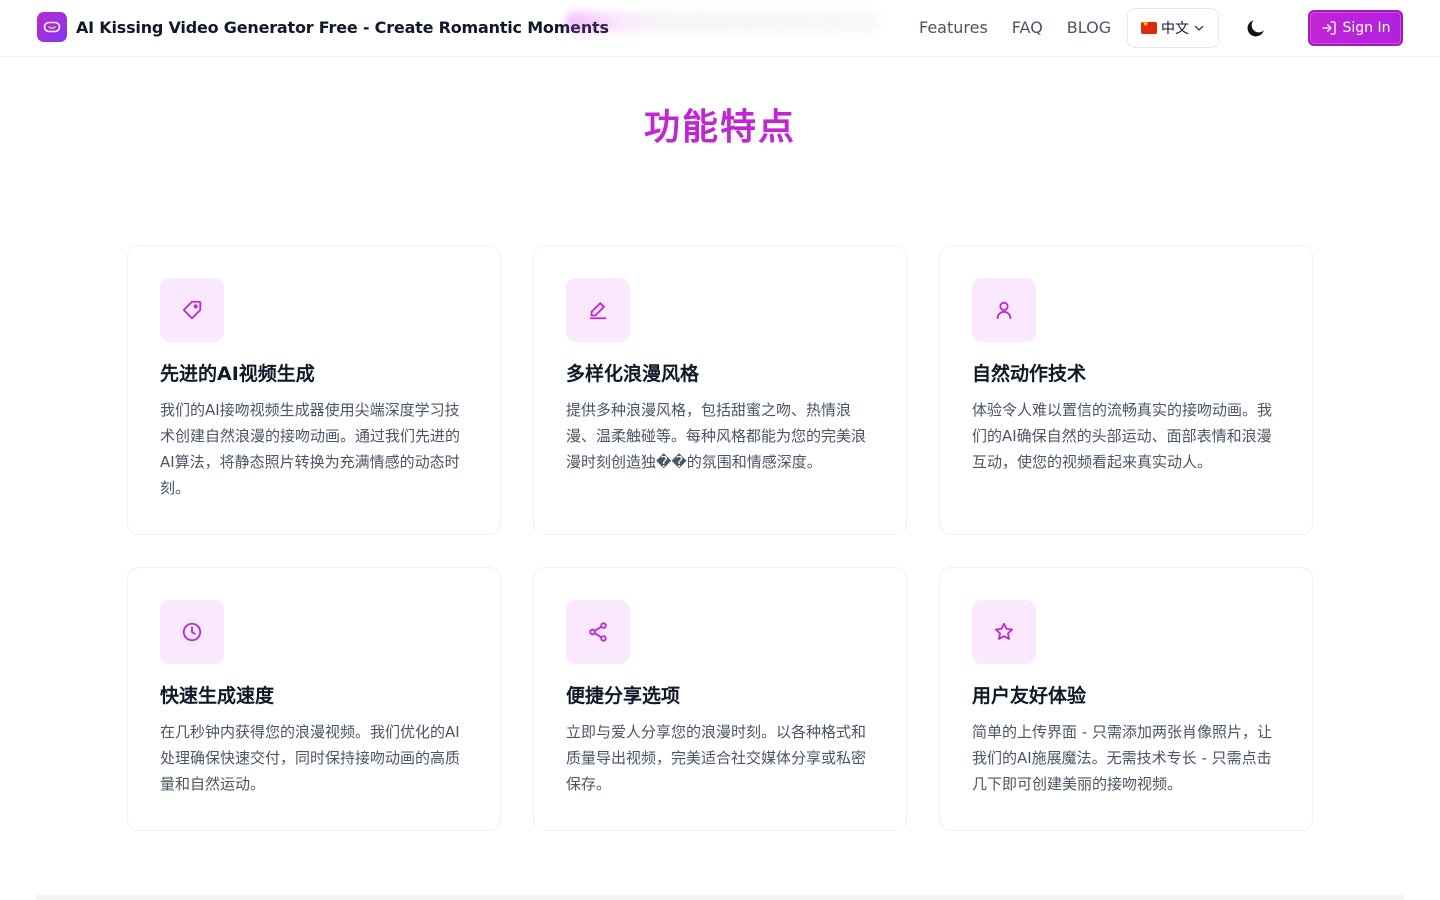 This screenshot has height=900, width=1440. What do you see at coordinates (623, 696) in the screenshot?
I see `feature-title: 便捷分享选项` at bounding box center [623, 696].